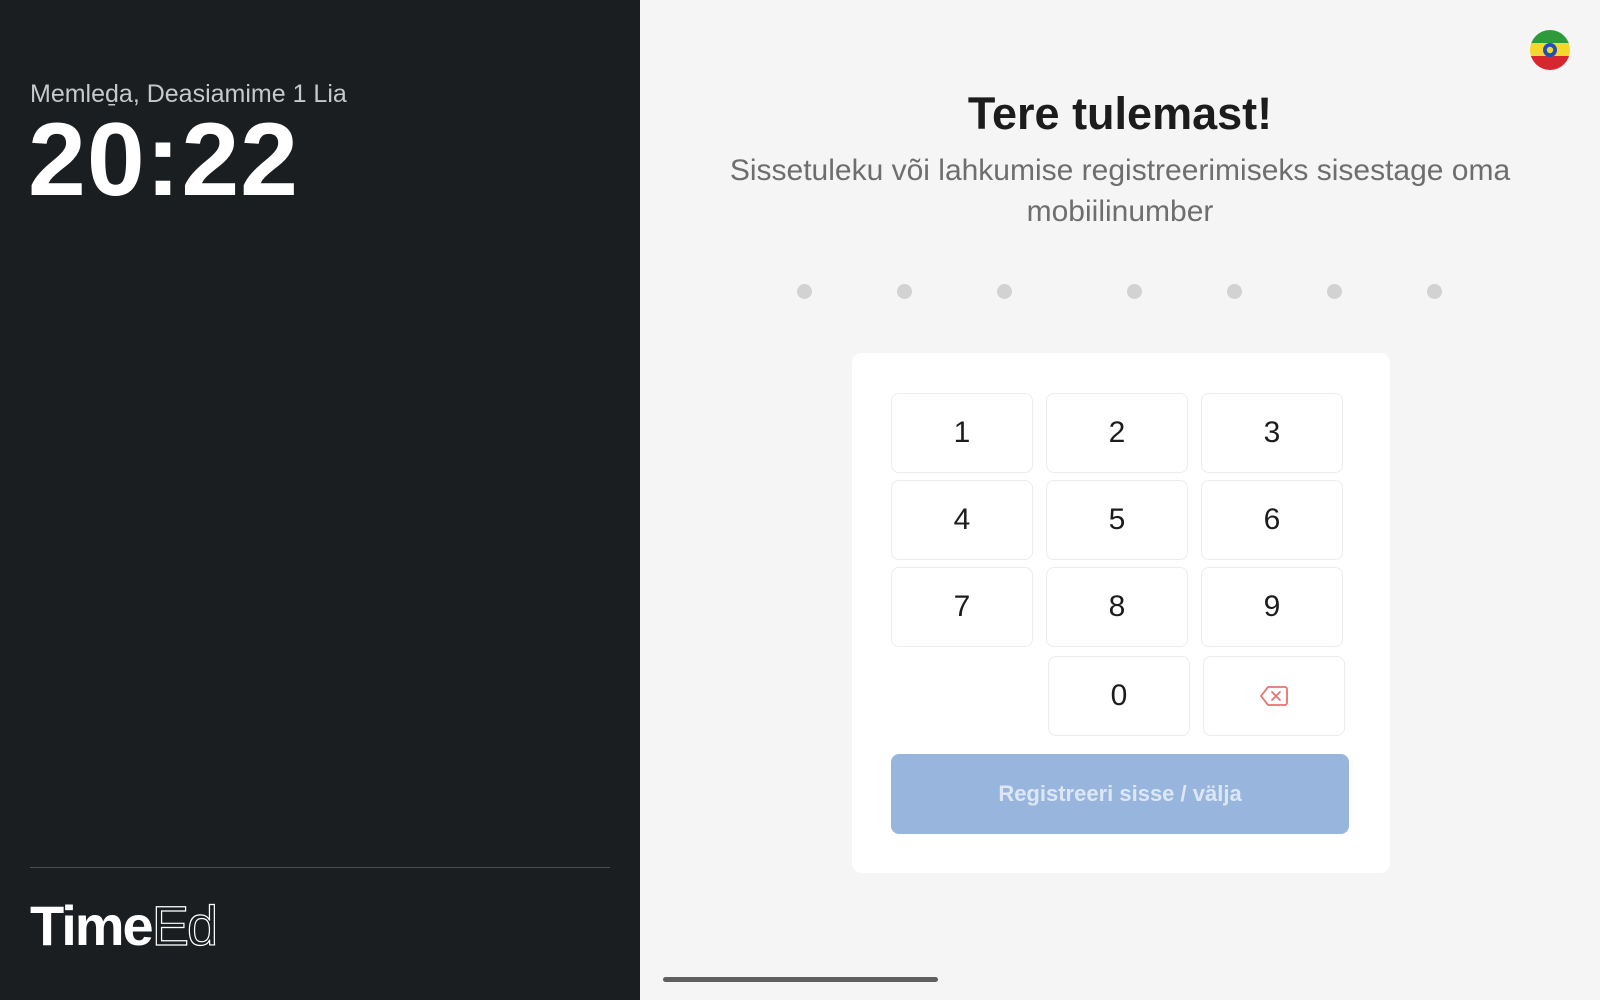  I want to click on key-6: 6, so click(1272, 520).